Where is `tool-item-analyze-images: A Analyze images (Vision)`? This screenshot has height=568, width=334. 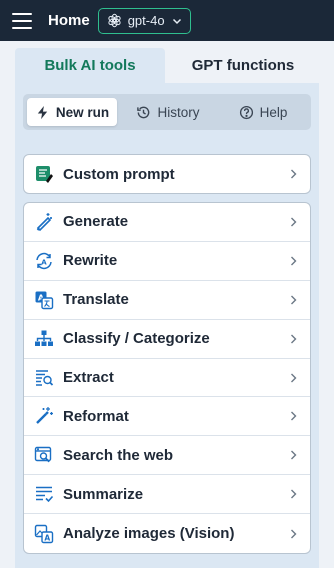 tool-item-analyze-images: A Analyze images (Vision) is located at coordinates (167, 533).